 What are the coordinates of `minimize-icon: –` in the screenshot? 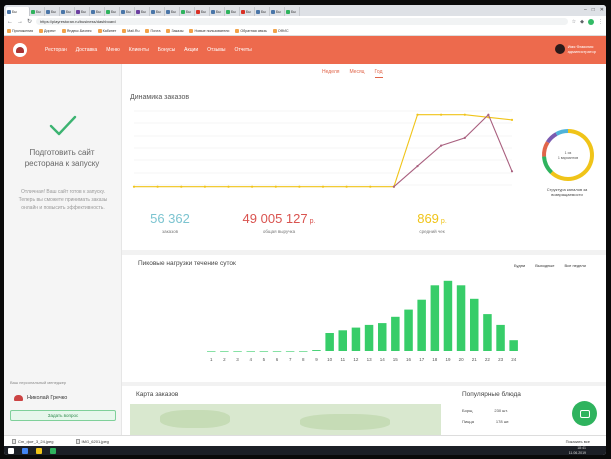 It's located at (585, 10).